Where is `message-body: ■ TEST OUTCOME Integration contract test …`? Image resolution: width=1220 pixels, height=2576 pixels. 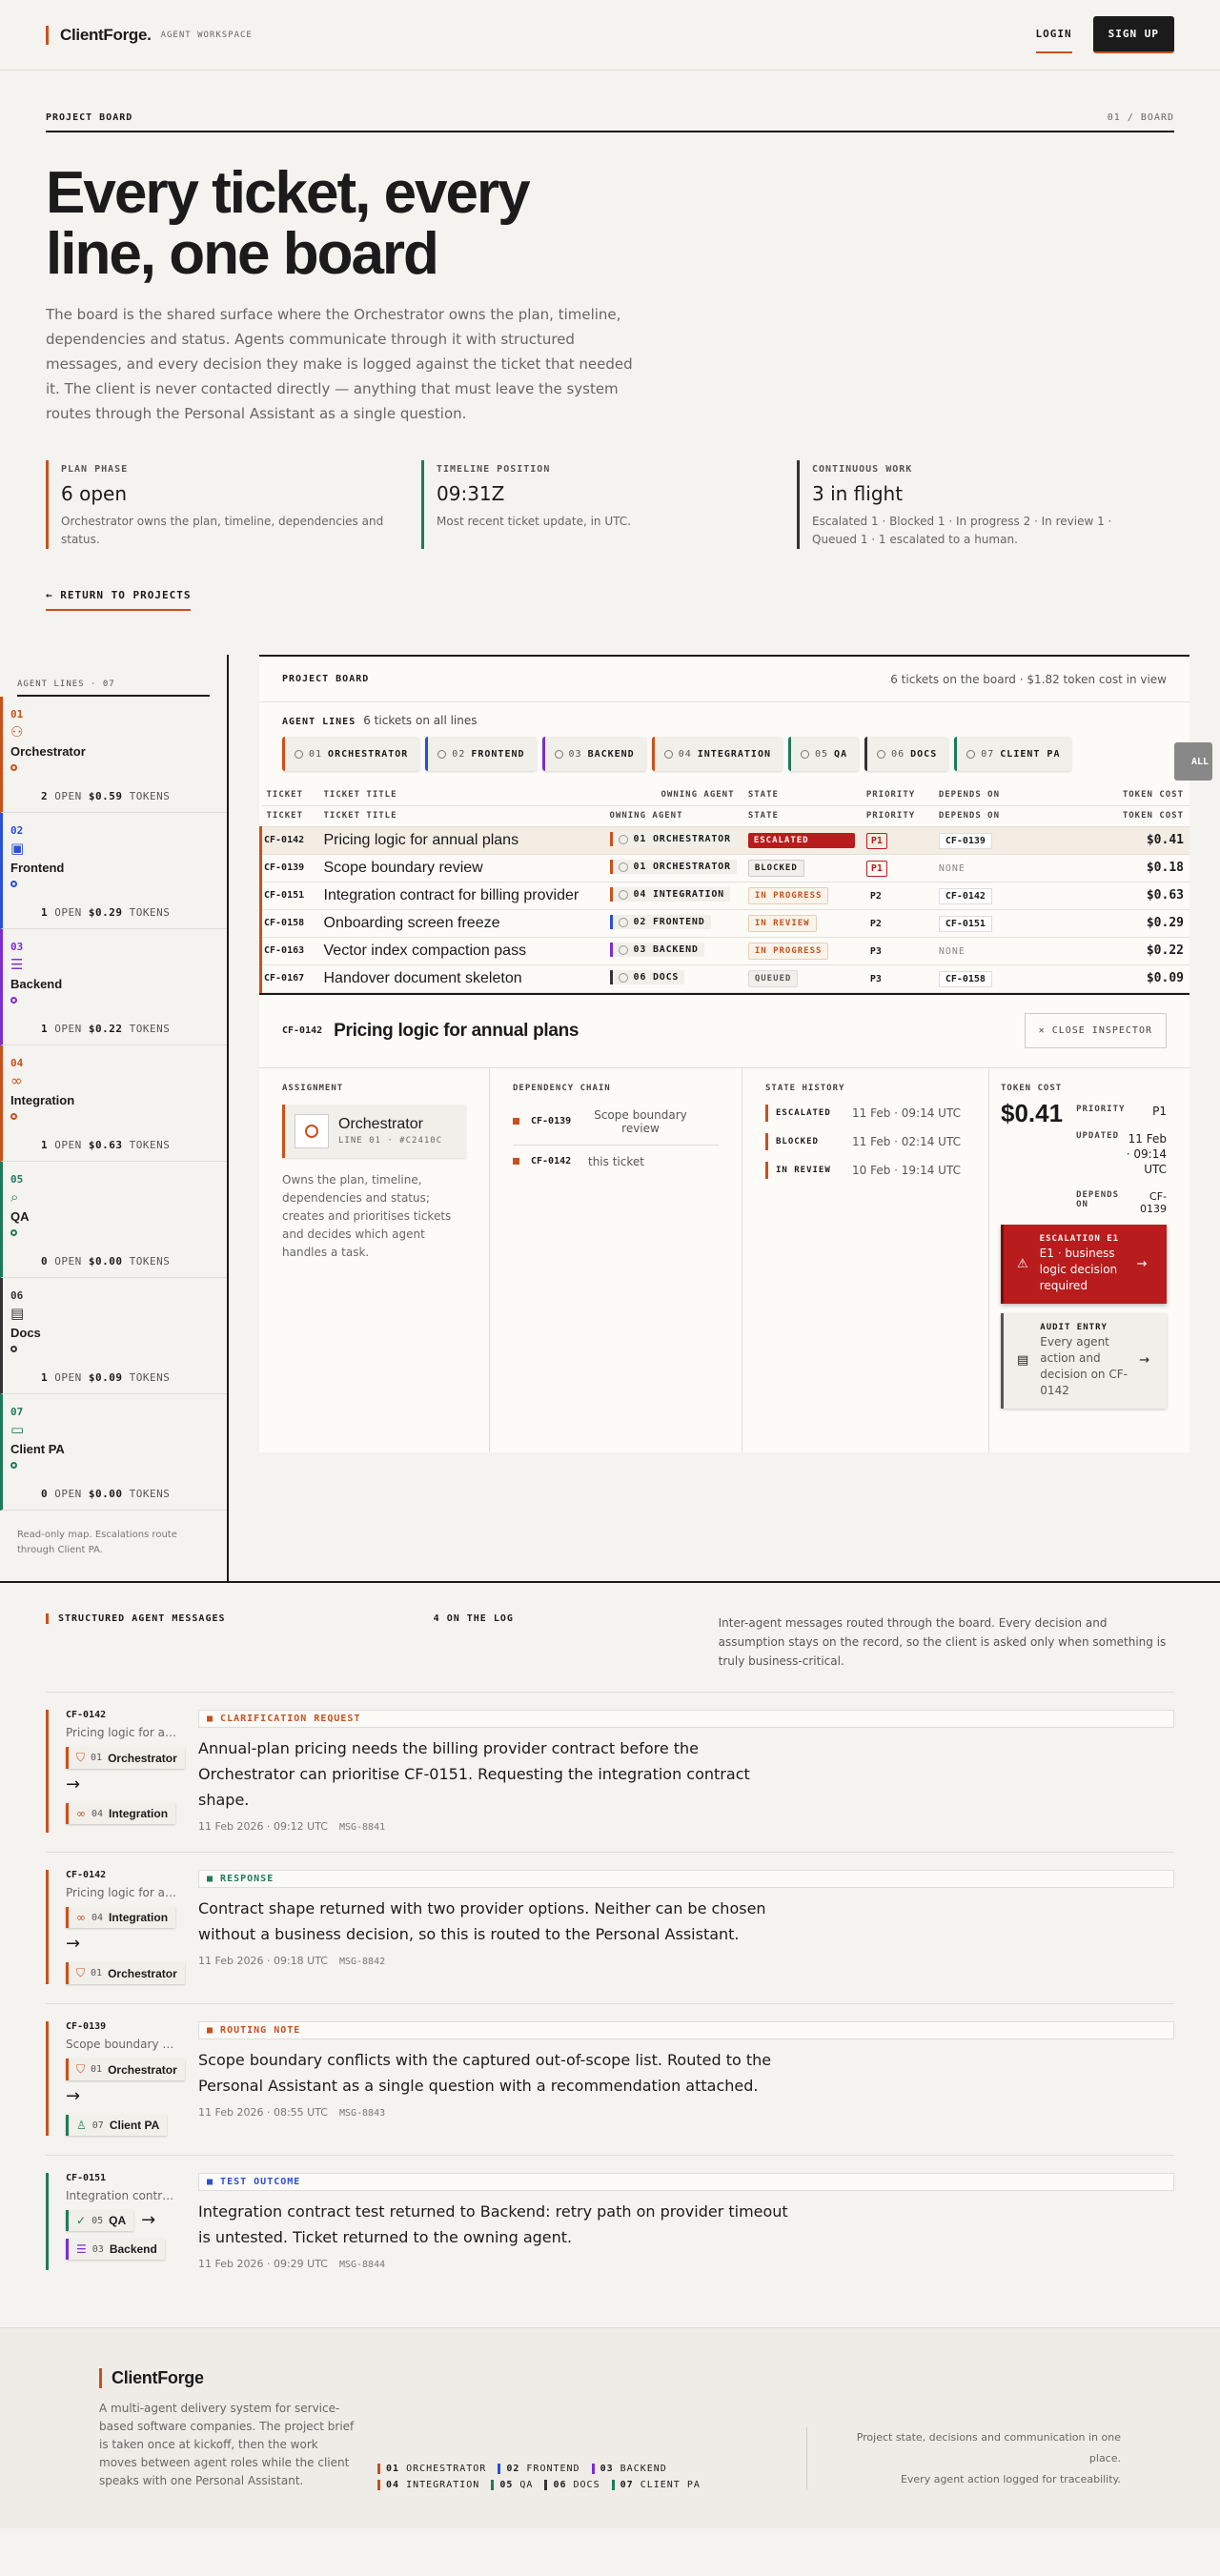 message-body: ■ TEST OUTCOME Integration contract test … is located at coordinates (686, 2221).